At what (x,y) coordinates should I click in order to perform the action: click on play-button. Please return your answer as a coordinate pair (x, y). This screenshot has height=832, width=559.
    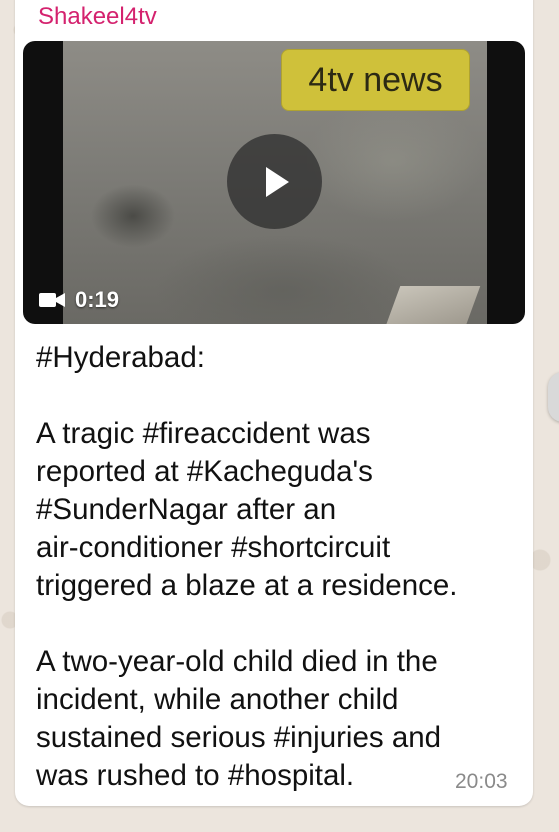
    Looking at the image, I should click on (274, 181).